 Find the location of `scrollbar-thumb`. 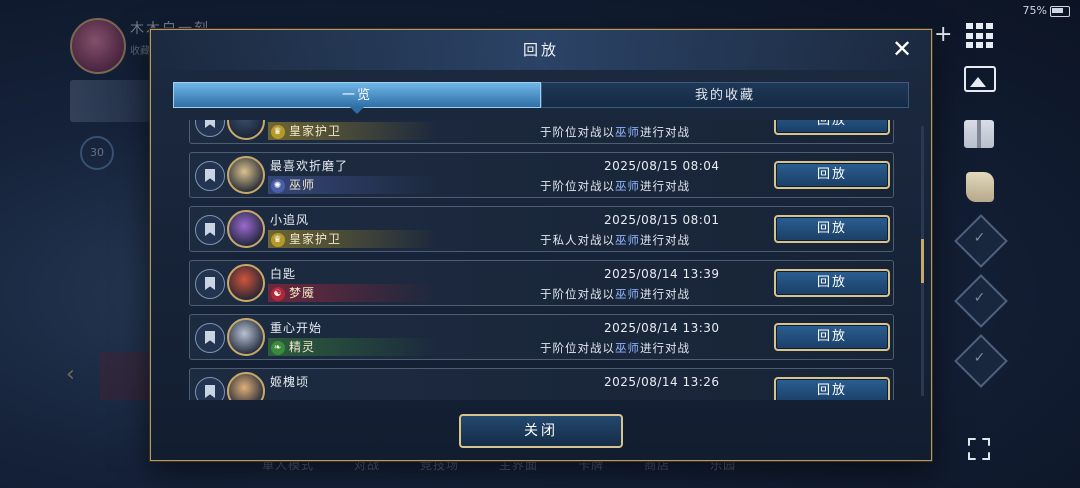

scrollbar-thumb is located at coordinates (922, 261).